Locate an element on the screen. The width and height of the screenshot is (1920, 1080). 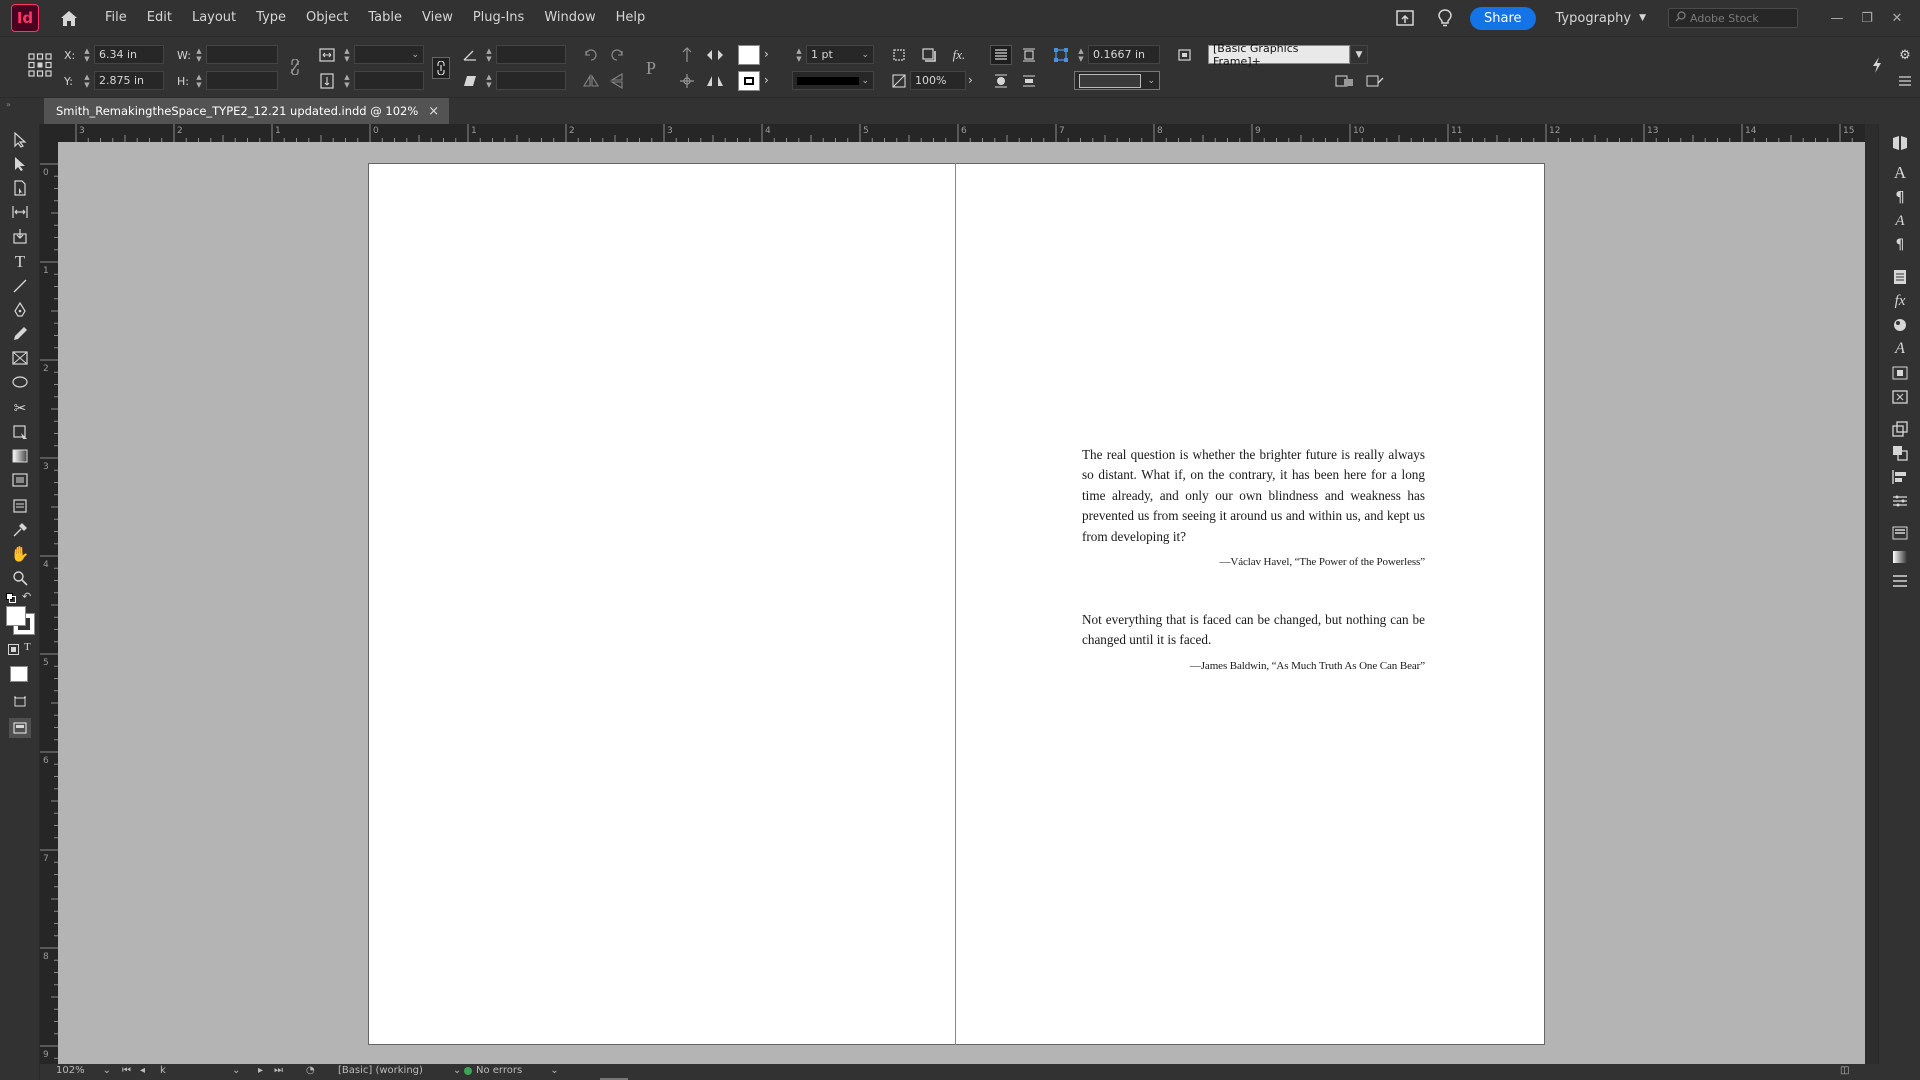
menu-edit: Edit is located at coordinates (159, 18).